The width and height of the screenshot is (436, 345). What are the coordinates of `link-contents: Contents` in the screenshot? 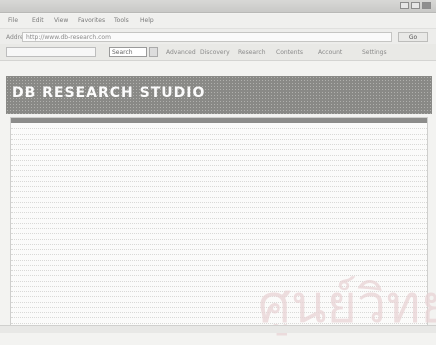 It's located at (289, 52).